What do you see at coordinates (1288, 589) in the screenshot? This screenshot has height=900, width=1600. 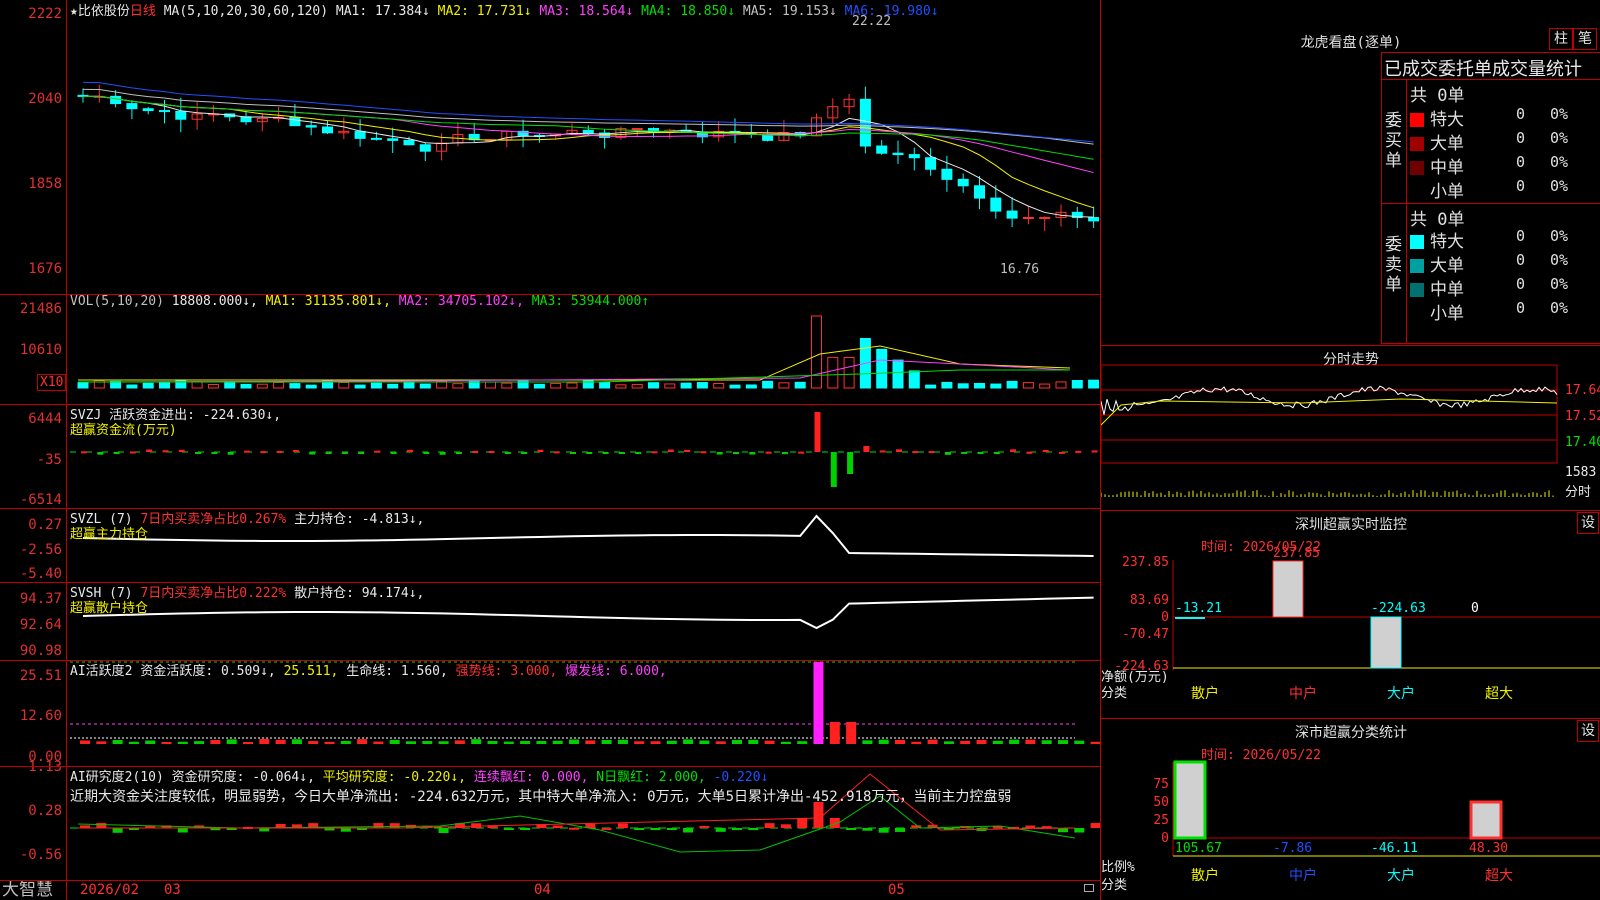 I see `monitor-bar-mid` at bounding box center [1288, 589].